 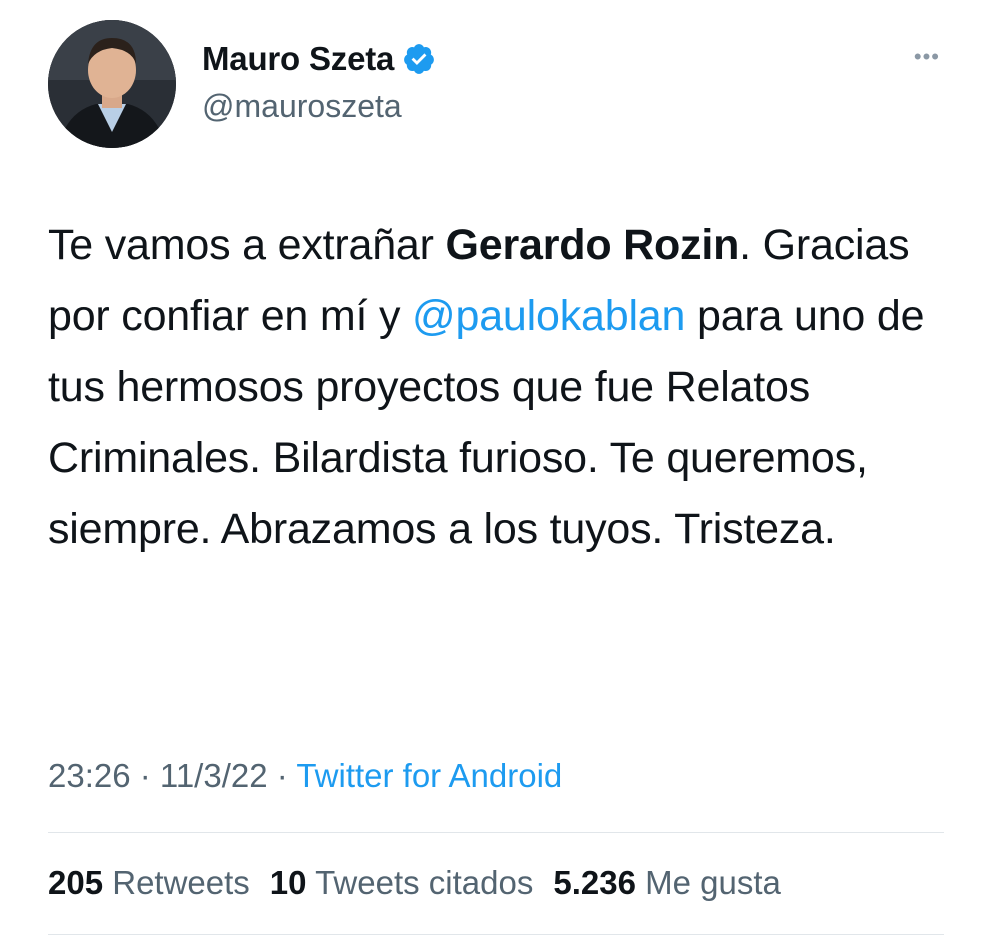 I want to click on tweet-date: 11/3/22, so click(x=214, y=775).